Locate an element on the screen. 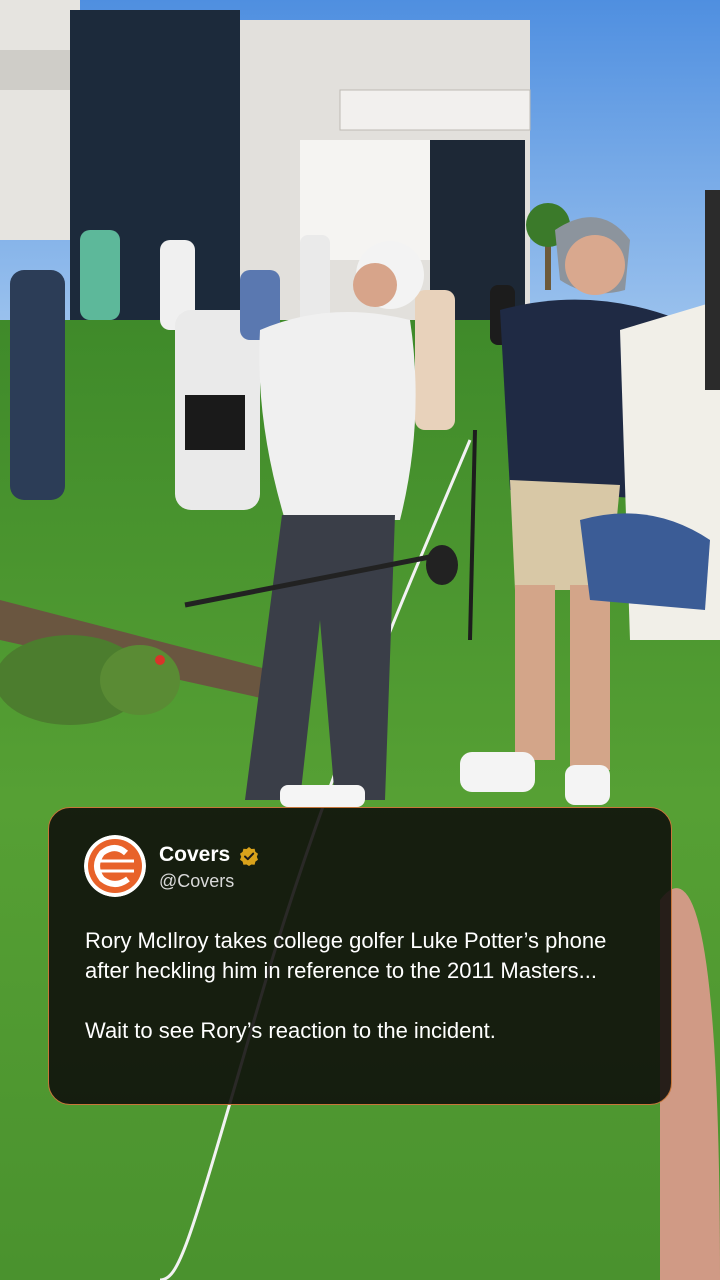 The image size is (720, 1280). handle: @Covers is located at coordinates (196, 881).